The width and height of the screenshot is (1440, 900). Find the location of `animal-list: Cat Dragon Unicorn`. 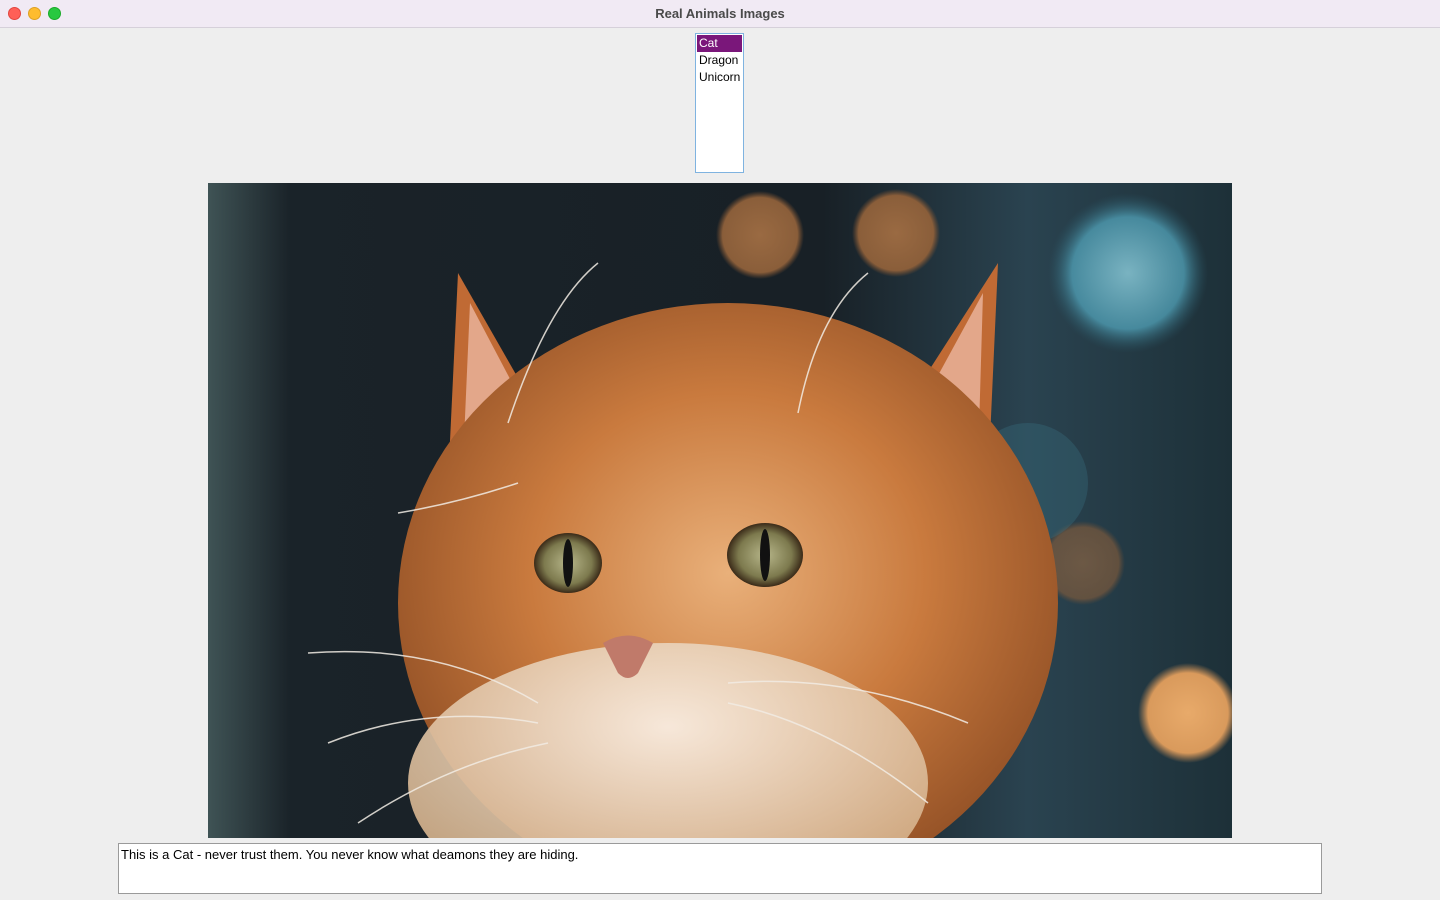

animal-list: Cat Dragon Unicorn is located at coordinates (719, 103).